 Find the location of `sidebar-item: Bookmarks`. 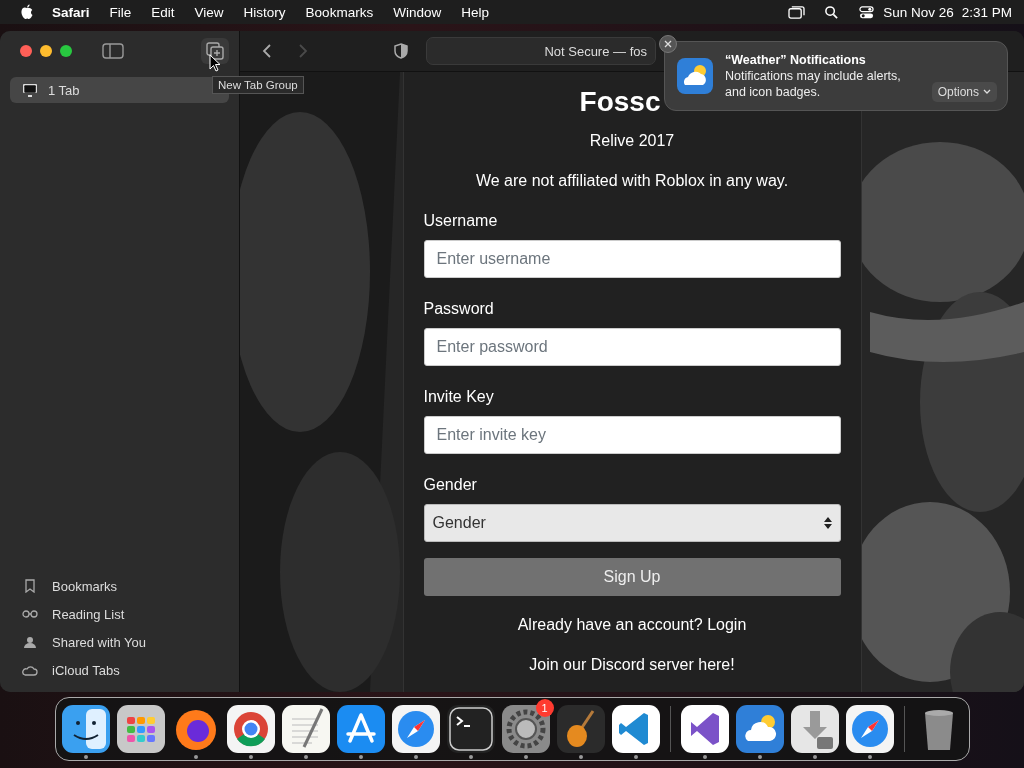

sidebar-item: Bookmarks is located at coordinates (119, 586).